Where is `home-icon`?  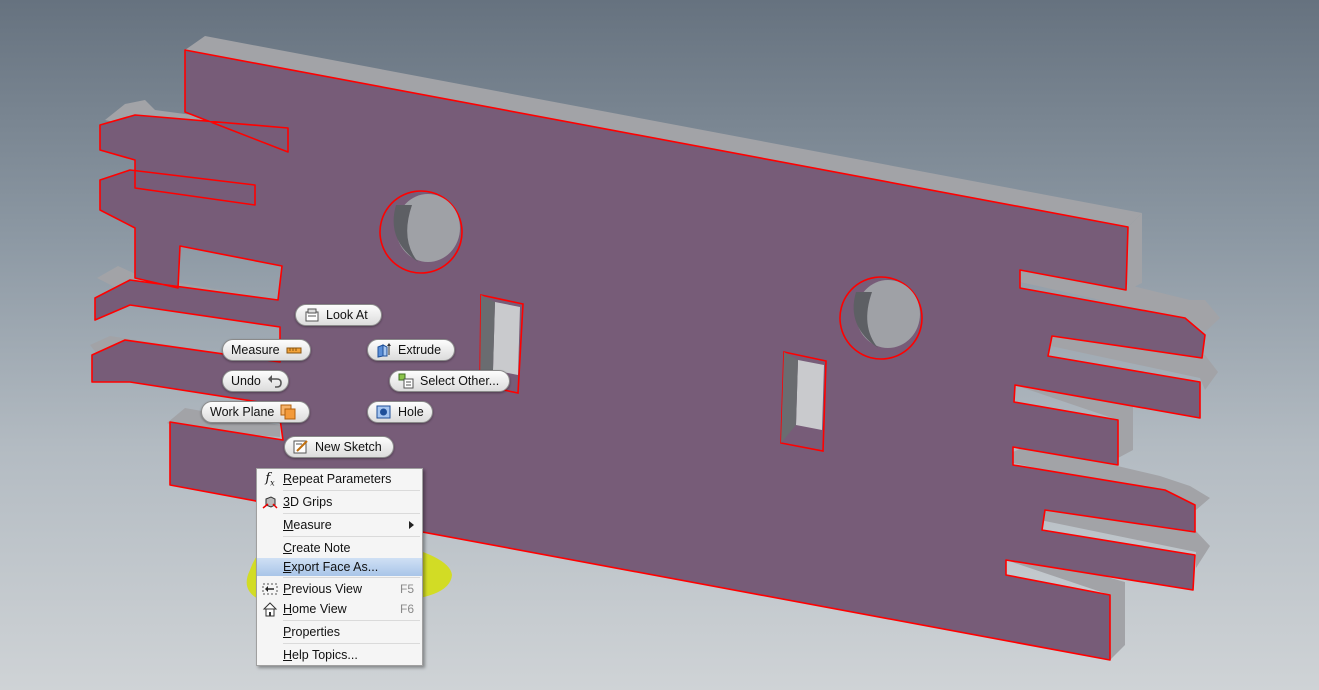 home-icon is located at coordinates (270, 609).